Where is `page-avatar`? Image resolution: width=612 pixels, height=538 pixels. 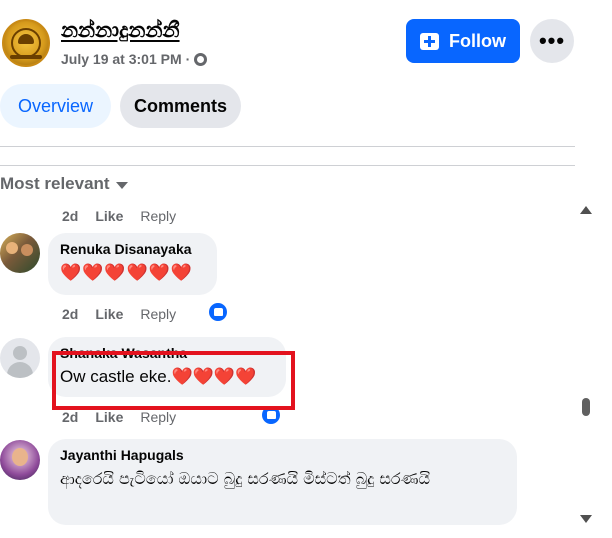
page-avatar is located at coordinates (26, 43).